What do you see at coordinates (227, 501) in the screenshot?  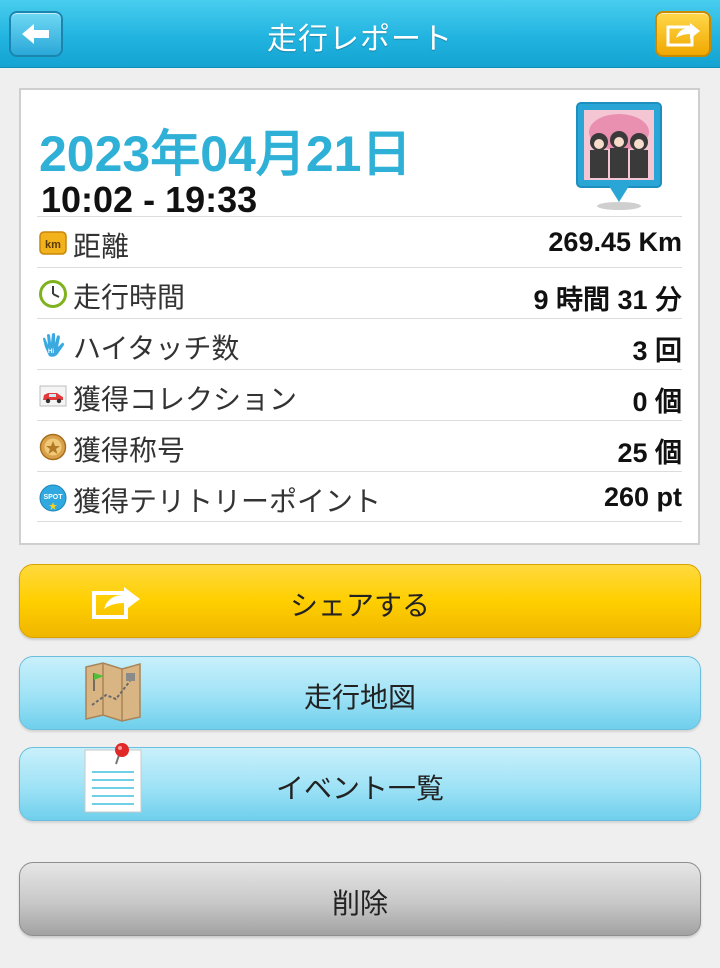 I see `stat-label: 獲得テリトリーポイント` at bounding box center [227, 501].